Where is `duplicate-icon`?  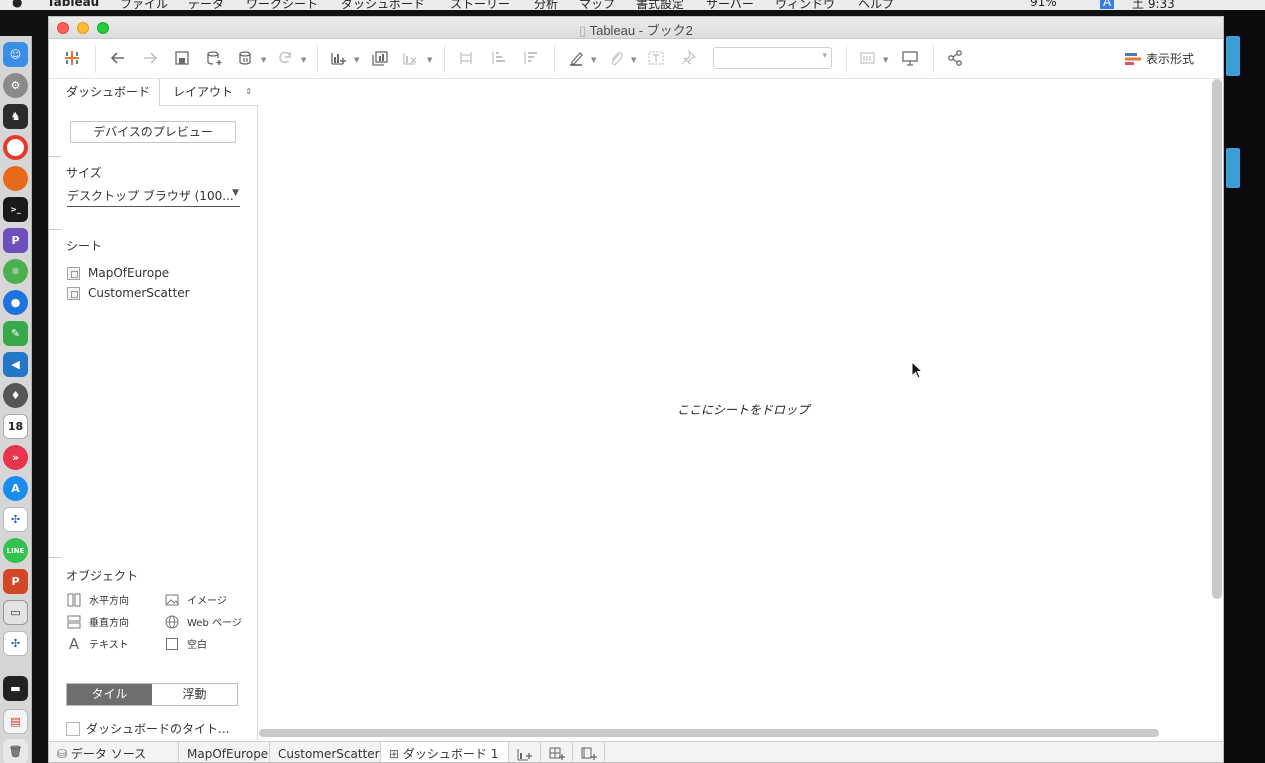 duplicate-icon is located at coordinates (380, 58).